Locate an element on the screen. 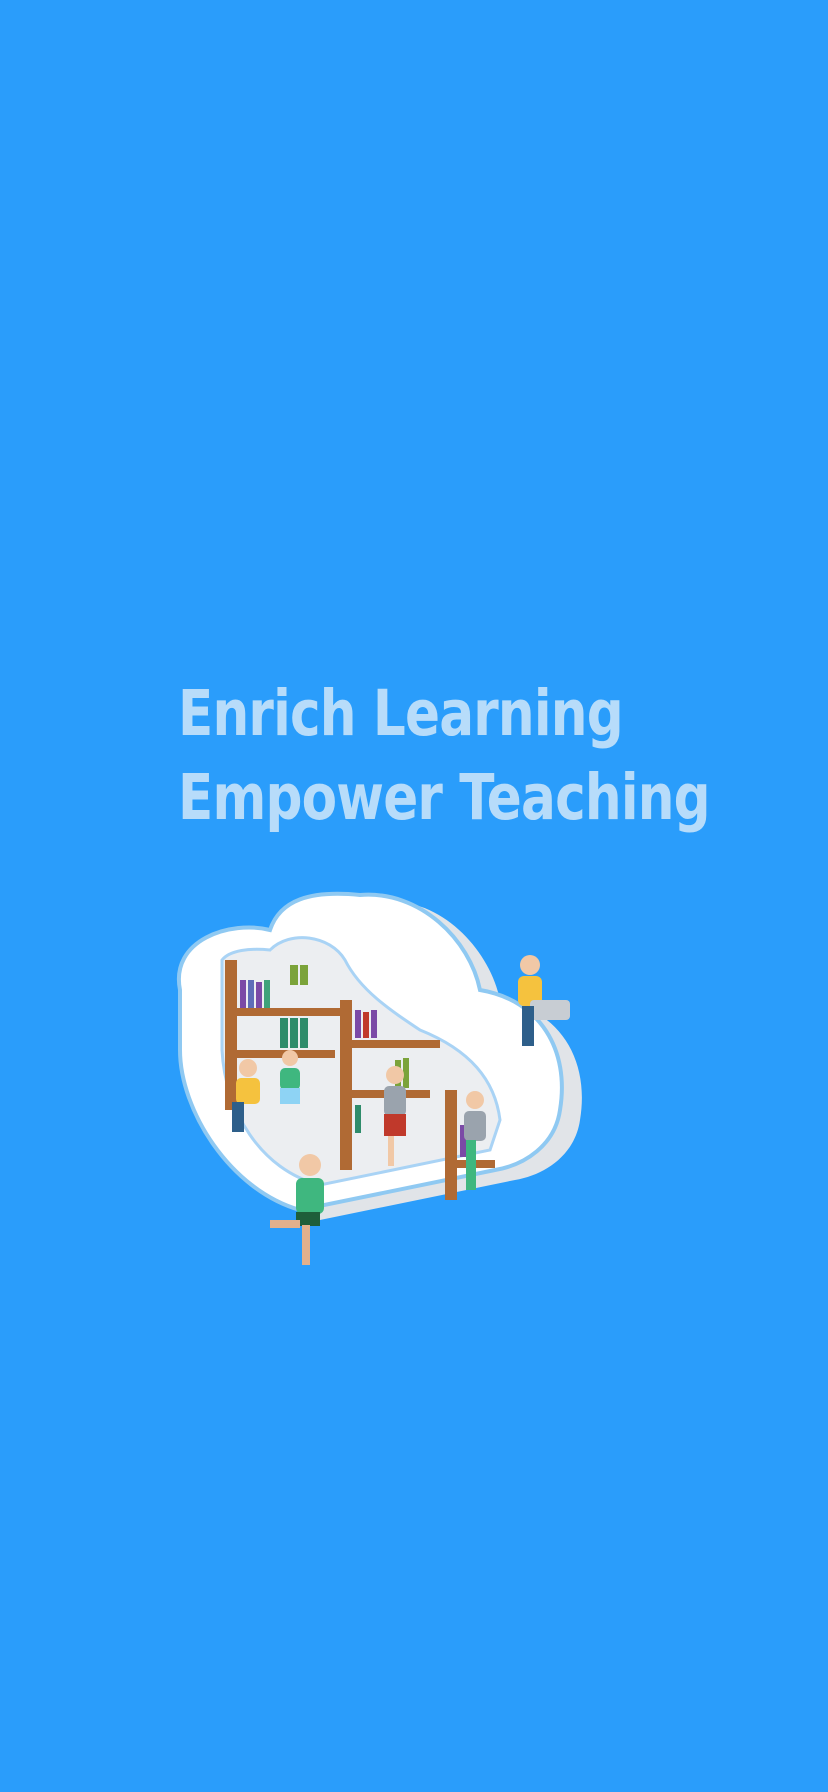  tagline-line-1: Enrich Learning is located at coordinates (401, 713).